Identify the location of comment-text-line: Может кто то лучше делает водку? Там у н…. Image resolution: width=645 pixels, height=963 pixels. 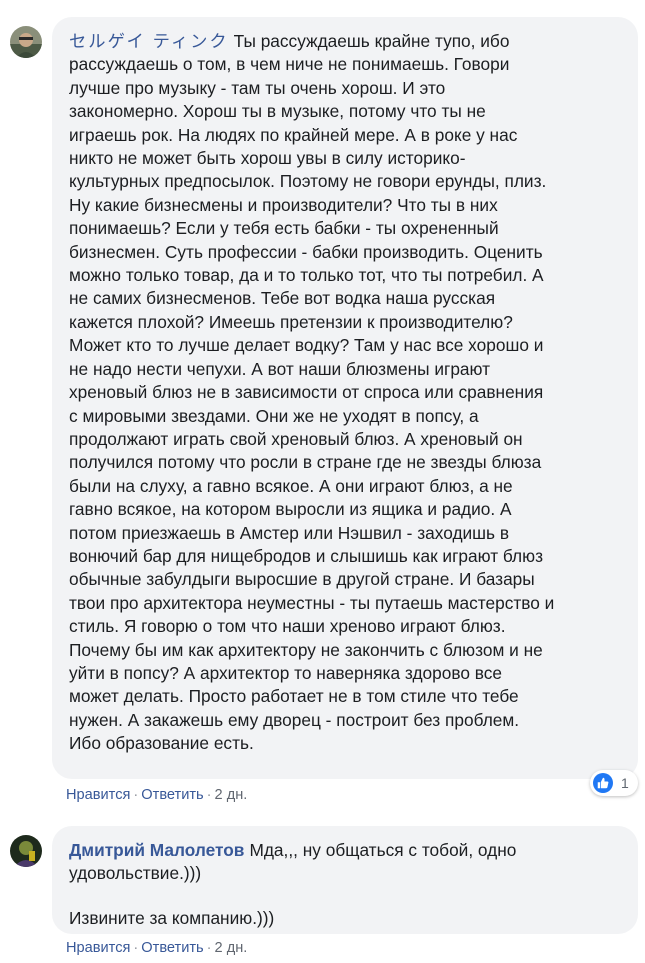
(306, 345).